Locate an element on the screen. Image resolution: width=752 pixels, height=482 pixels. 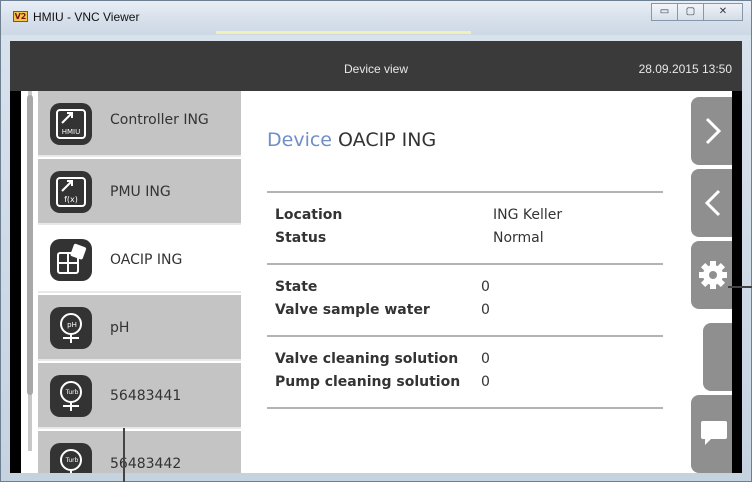
settings-button is located at coordinates (711, 275).